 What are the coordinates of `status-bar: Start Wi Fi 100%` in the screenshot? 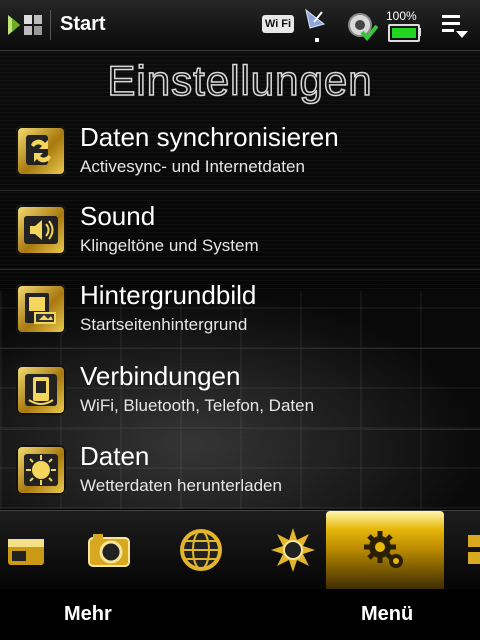 It's located at (240, 25).